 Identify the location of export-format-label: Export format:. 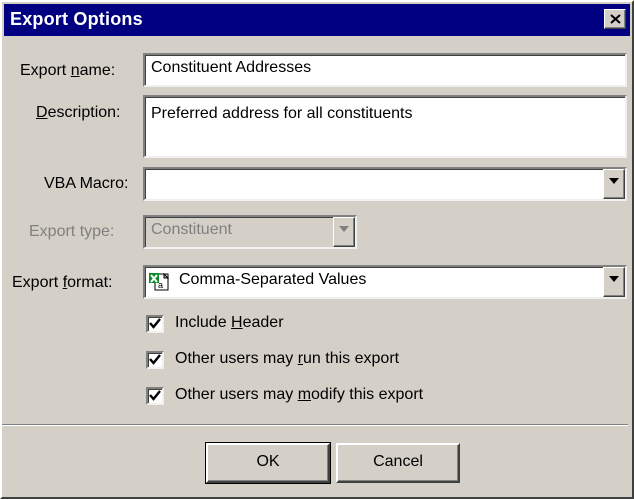
(62, 282).